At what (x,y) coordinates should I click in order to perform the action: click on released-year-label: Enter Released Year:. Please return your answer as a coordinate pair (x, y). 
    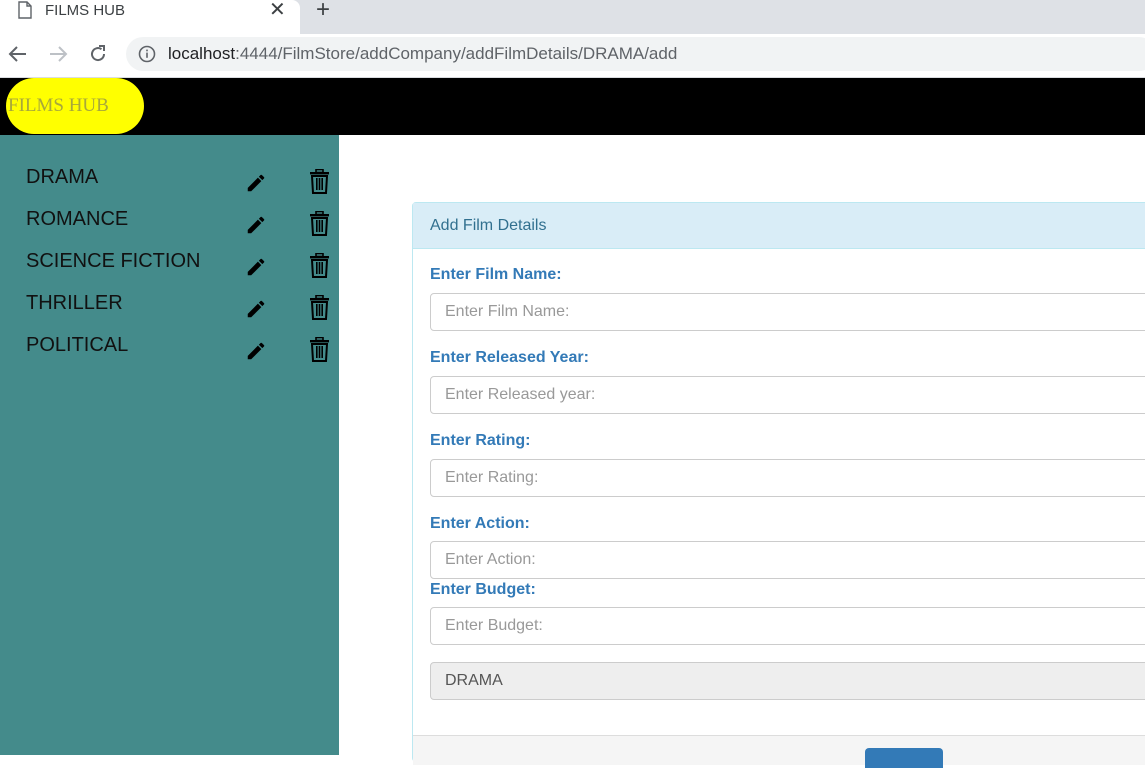
    Looking at the image, I should click on (509, 357).